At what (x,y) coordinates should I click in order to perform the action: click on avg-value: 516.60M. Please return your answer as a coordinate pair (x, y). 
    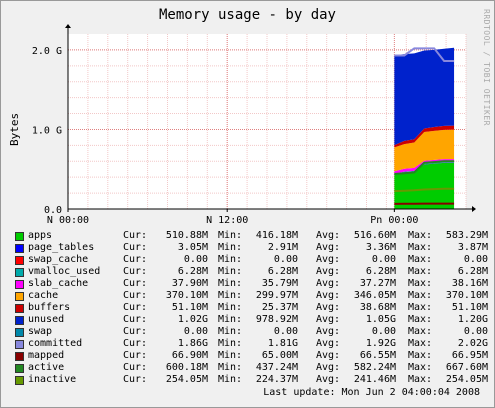
    Looking at the image, I should click on (374, 235).